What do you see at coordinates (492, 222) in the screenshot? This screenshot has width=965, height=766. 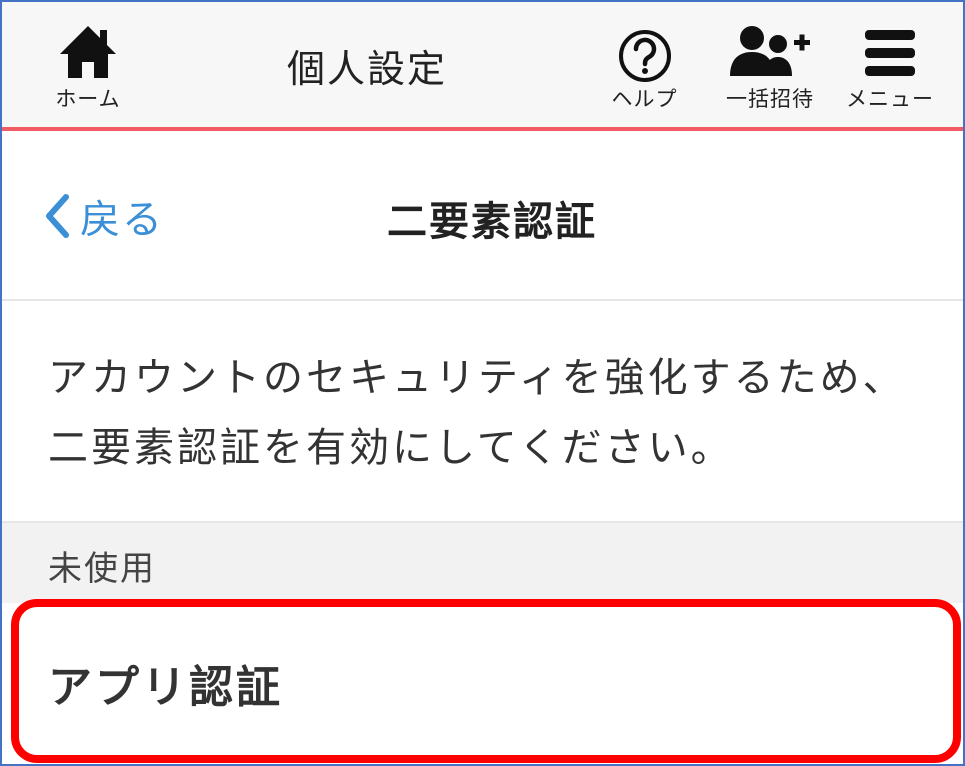 I see `screen-title: 二要素認証` at bounding box center [492, 222].